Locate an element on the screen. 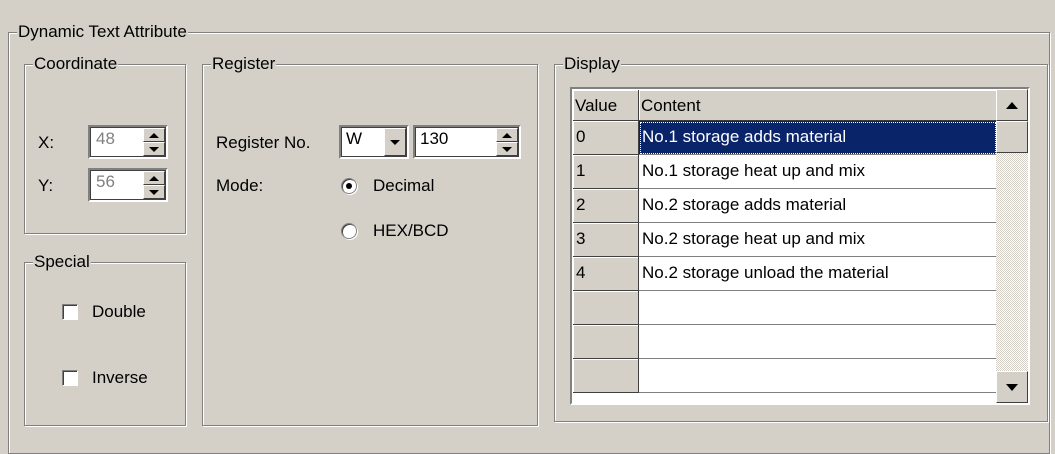 The image size is (1055, 454). row-content-cell: No.2 storage heat up and mix is located at coordinates (818, 240).